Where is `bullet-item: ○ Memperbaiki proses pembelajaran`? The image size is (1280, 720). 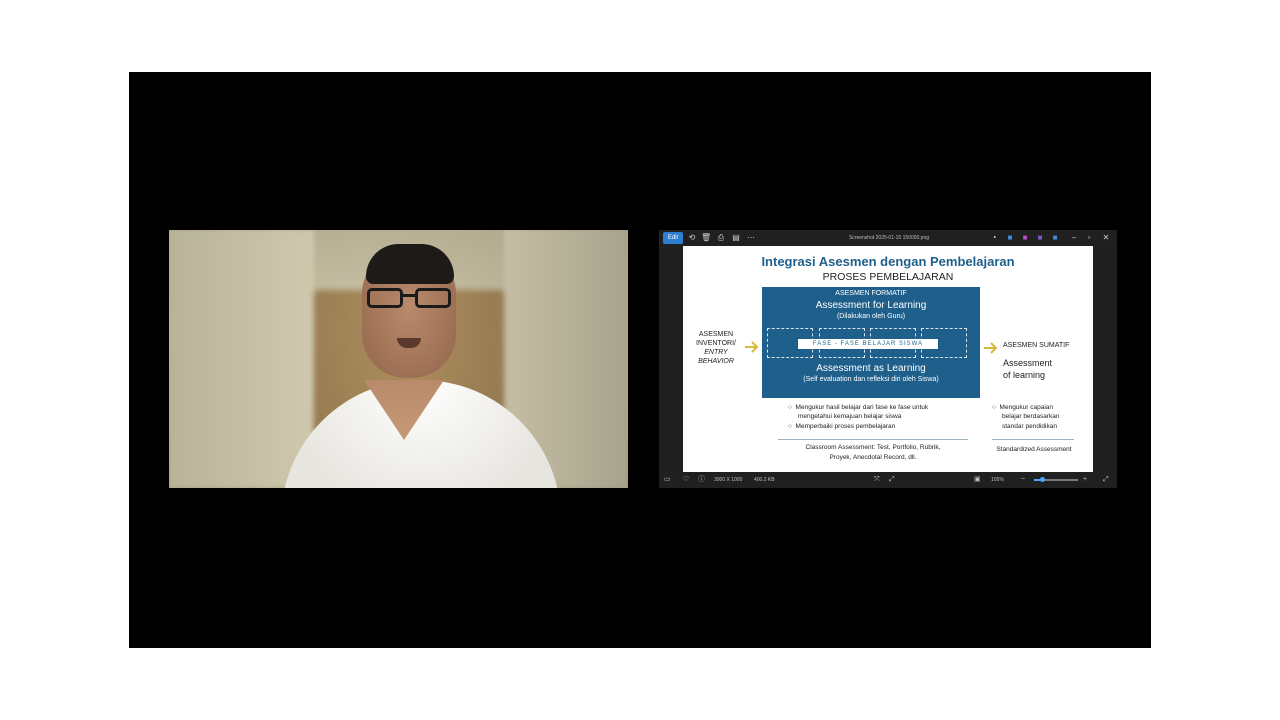 bullet-item: ○ Memperbaiki proses pembelajaran is located at coordinates (842, 426).